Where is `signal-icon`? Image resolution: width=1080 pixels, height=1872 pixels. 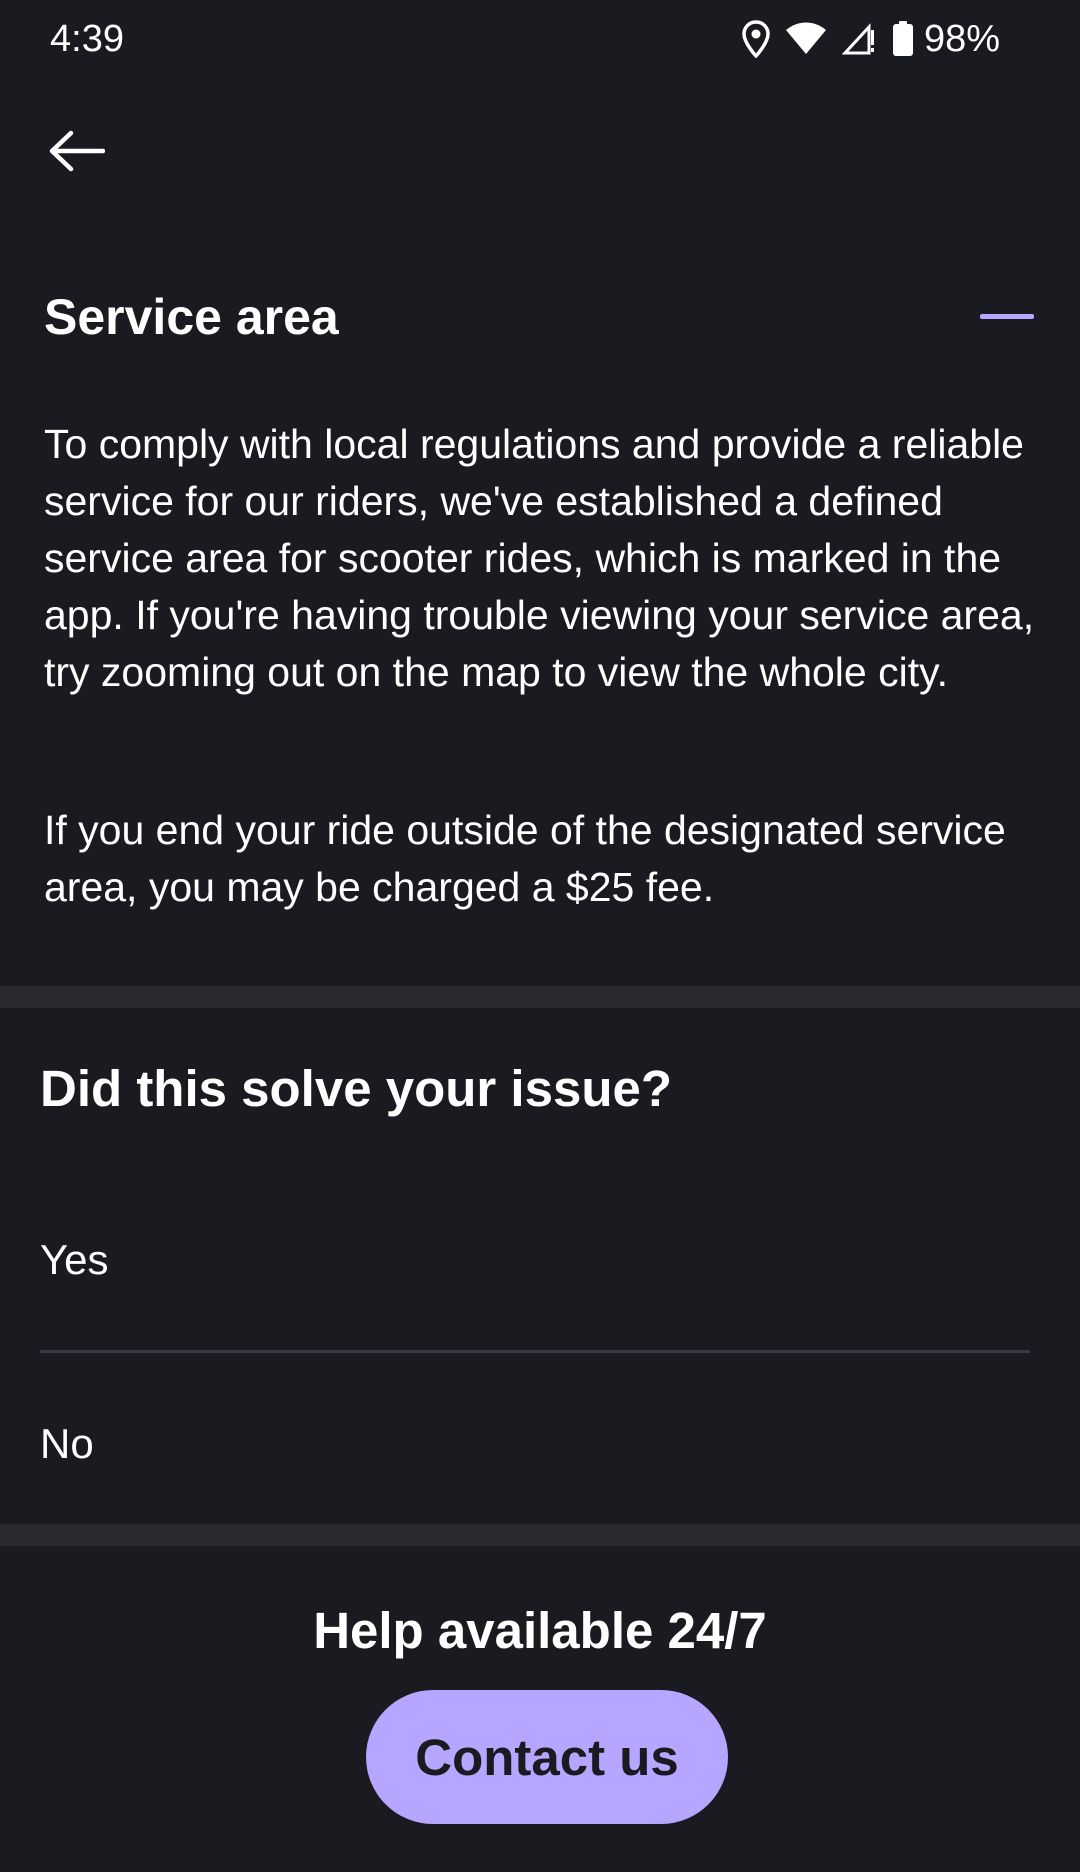 signal-icon is located at coordinates (858, 39).